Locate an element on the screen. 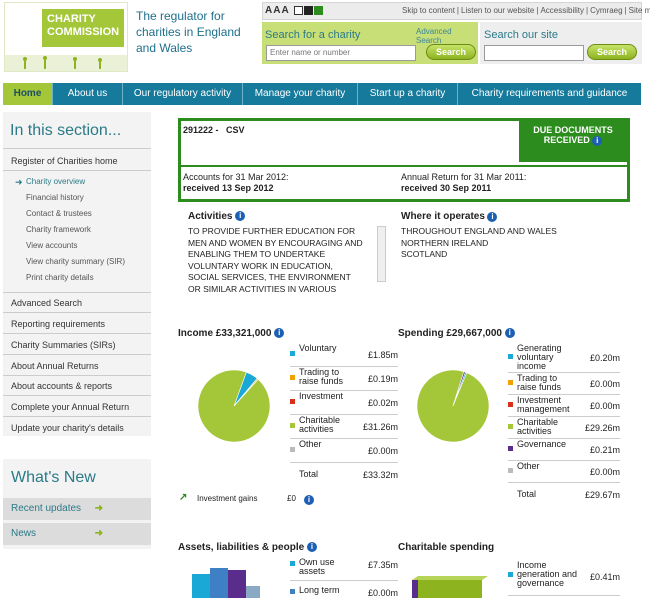 This screenshot has height=609, width=650. sidebar-update-details: Update your charity's details is located at coordinates (77, 428).